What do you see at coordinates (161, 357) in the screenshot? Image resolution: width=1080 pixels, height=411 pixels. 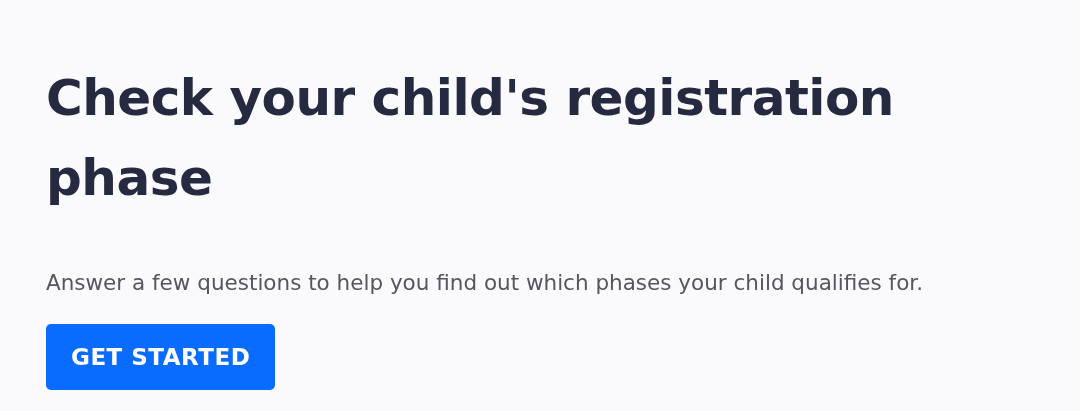 I see `get-started-button: GET STARTED` at bounding box center [161, 357].